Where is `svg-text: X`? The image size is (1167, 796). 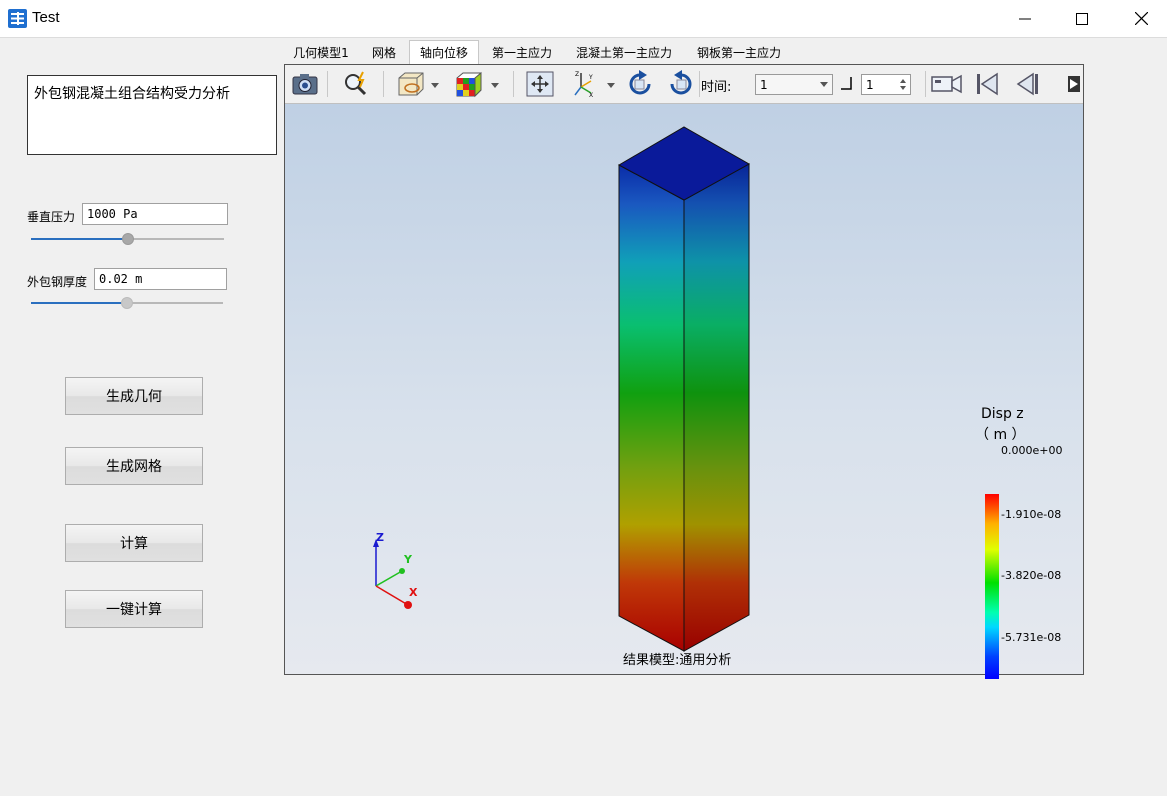
svg-text: X is located at coordinates (591, 95).